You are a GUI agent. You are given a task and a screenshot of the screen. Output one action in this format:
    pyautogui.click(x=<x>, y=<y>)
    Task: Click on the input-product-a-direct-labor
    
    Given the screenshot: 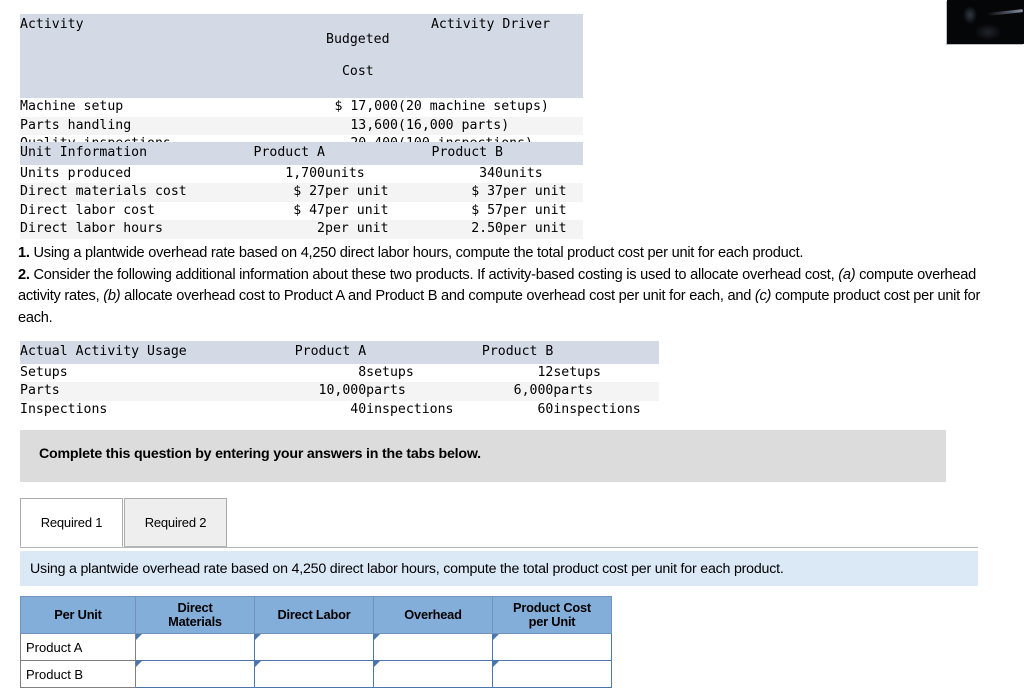 What is the action you would take?
    pyautogui.click(x=314, y=647)
    